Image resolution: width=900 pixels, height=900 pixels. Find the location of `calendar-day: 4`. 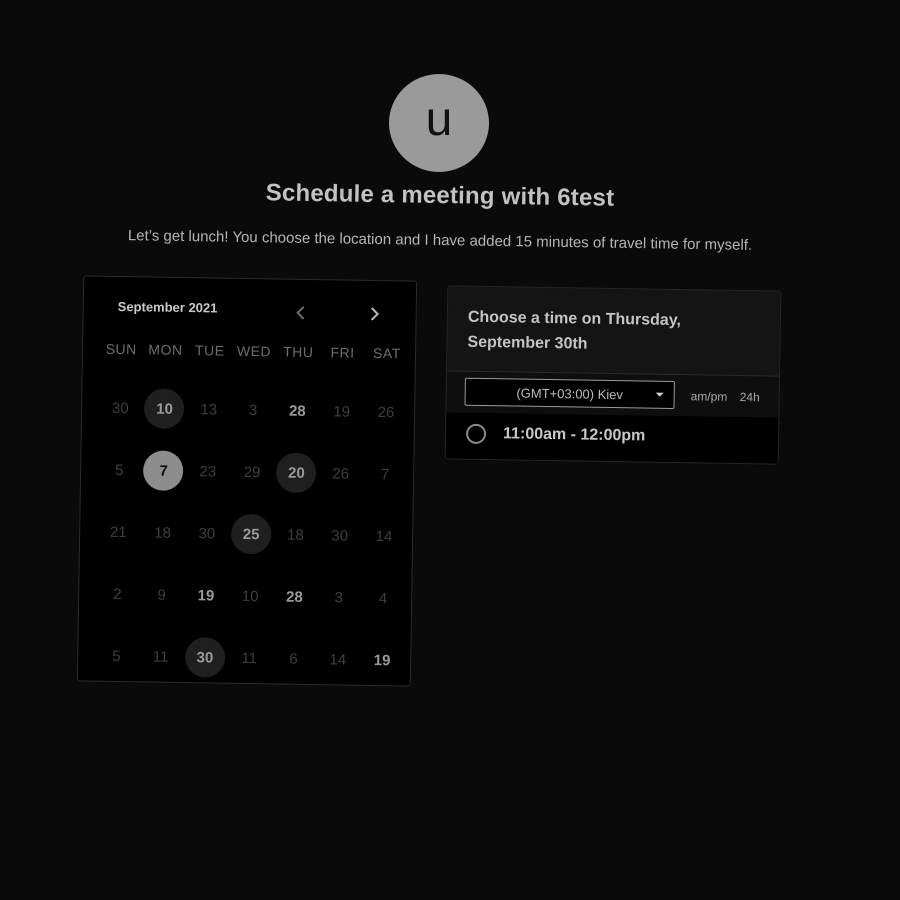

calendar-day: 4 is located at coordinates (382, 598).